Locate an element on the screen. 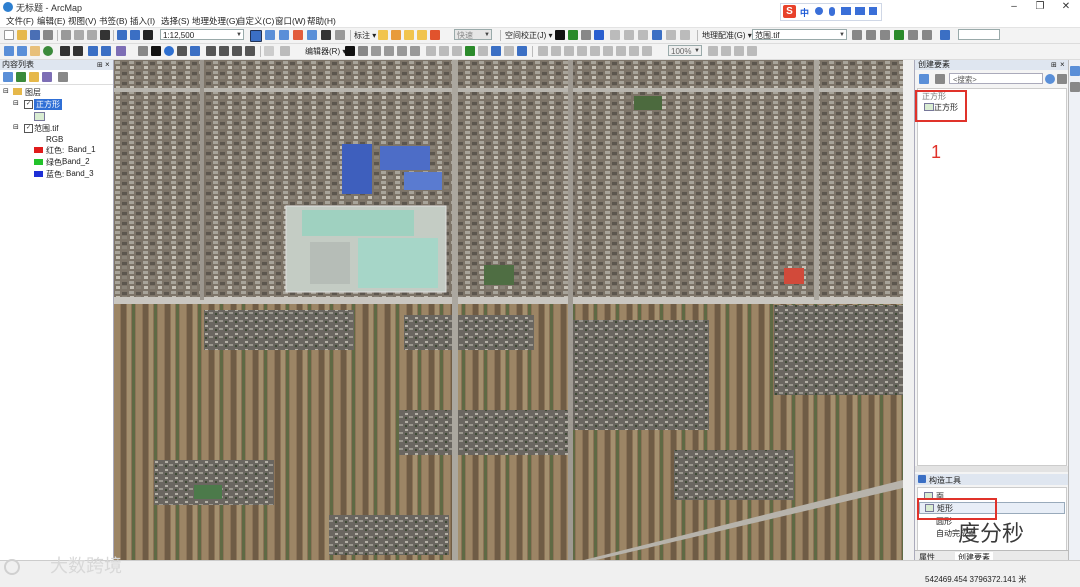  lock-labels-icon is located at coordinates (422, 35).